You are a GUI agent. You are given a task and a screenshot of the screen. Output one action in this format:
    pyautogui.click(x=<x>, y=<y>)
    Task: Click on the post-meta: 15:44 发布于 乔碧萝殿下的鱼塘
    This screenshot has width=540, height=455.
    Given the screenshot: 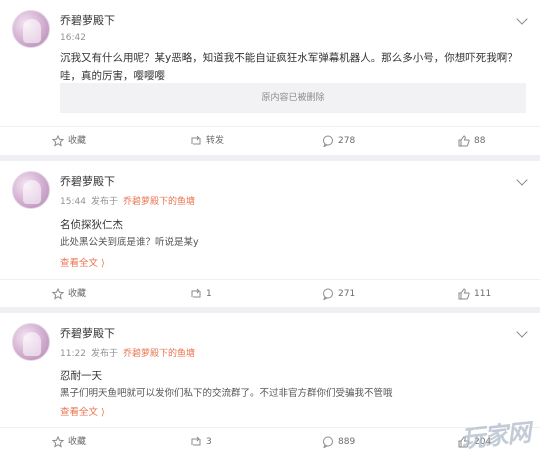 What is the action you would take?
    pyautogui.click(x=127, y=200)
    